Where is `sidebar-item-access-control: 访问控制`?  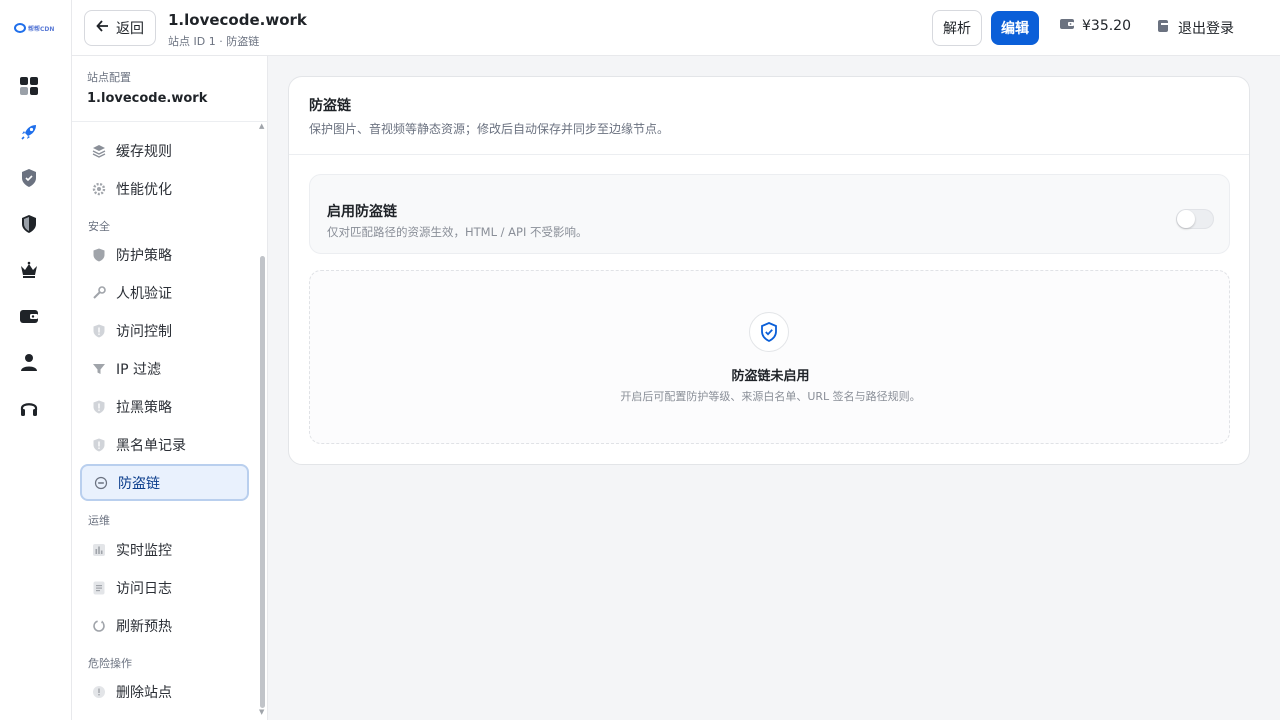 sidebar-item-access-control: 访问控制 is located at coordinates (164, 331).